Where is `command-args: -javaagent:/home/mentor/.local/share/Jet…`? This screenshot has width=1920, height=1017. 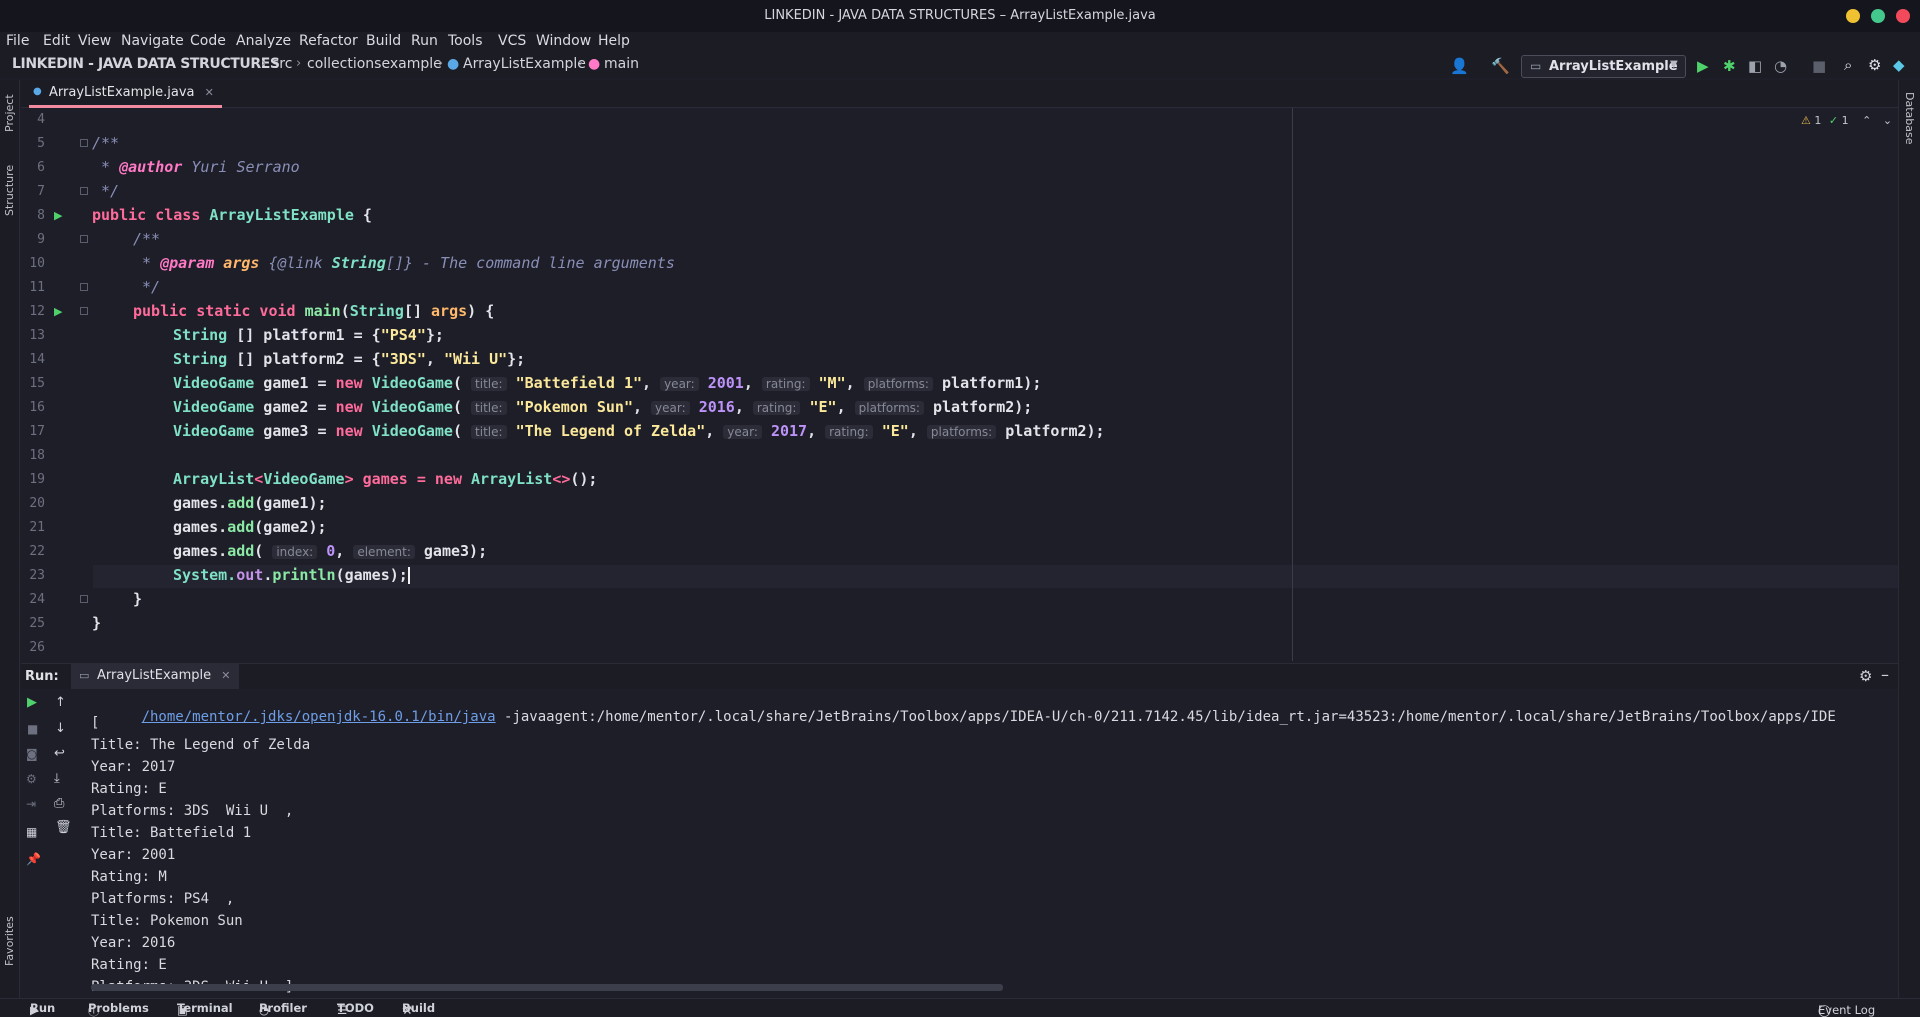 command-args: -javaagent:/home/mentor/.local/share/Jet… is located at coordinates (1165, 717).